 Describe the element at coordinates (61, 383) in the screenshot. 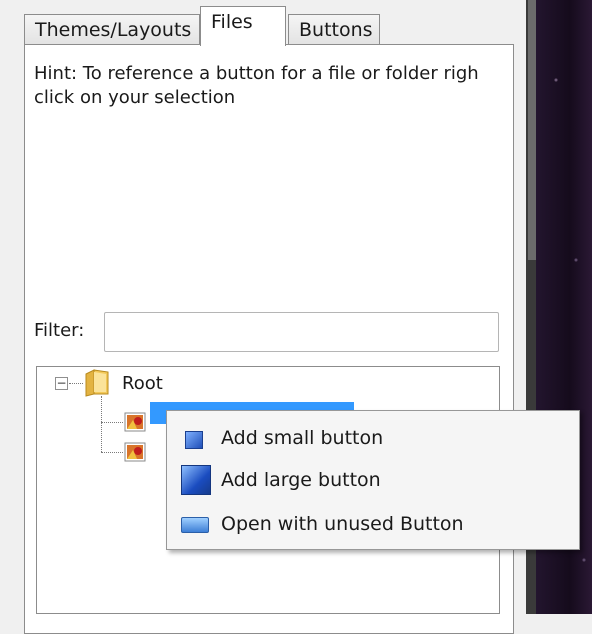

I see `collapse-icon: −` at that location.